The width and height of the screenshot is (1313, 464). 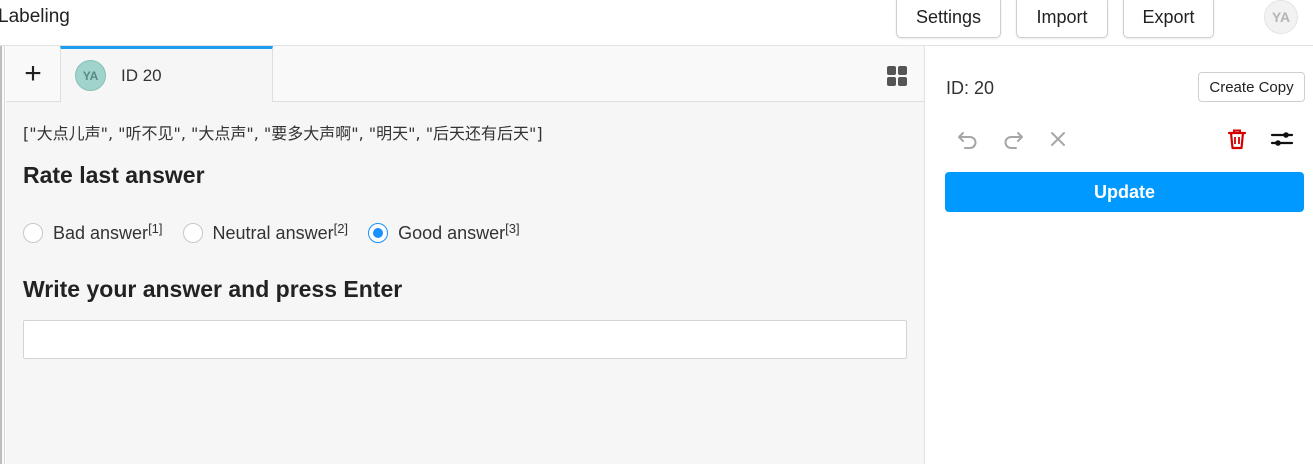 I want to click on radio-button-selected, so click(x=378, y=233).